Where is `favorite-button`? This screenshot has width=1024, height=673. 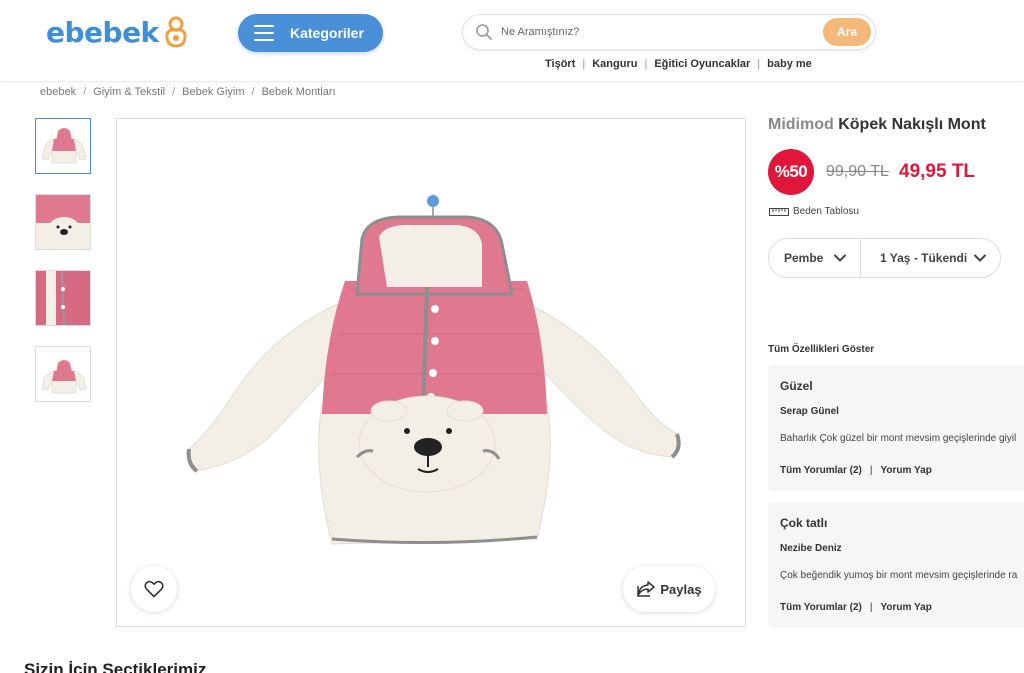
favorite-button is located at coordinates (154, 589).